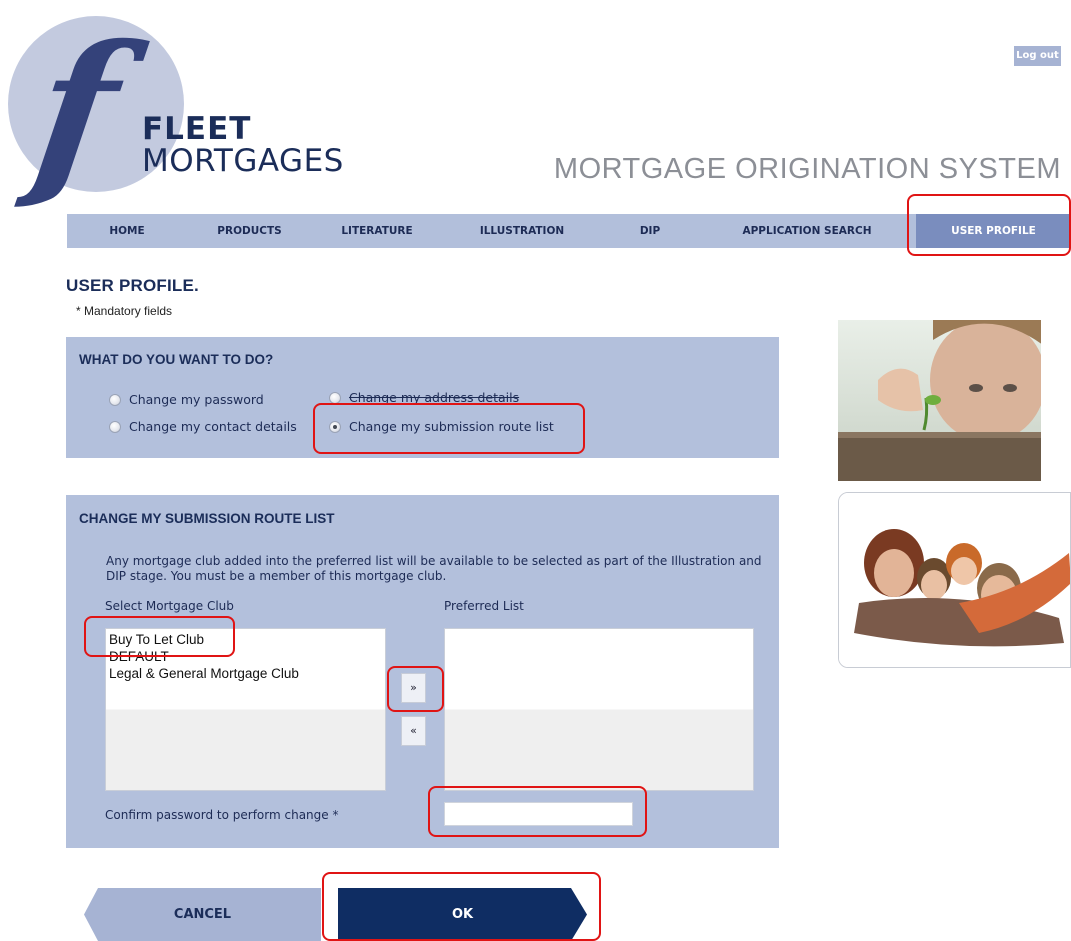 The height and width of the screenshot is (941, 1071). I want to click on brand-name-line2: MORTGAGES, so click(243, 161).